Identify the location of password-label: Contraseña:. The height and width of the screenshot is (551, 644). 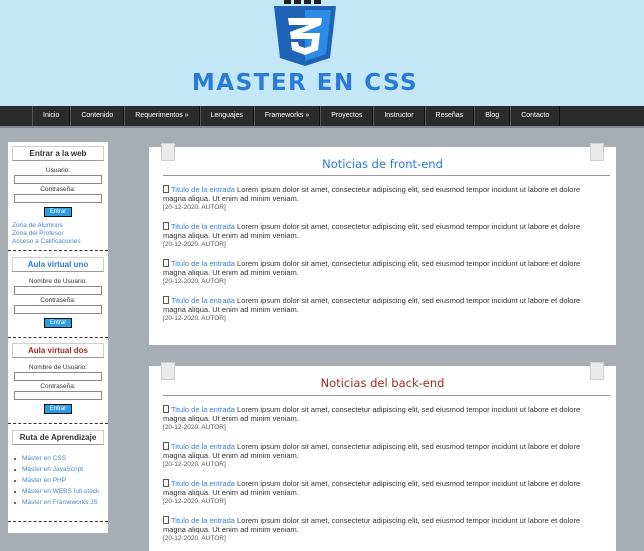
(58, 189).